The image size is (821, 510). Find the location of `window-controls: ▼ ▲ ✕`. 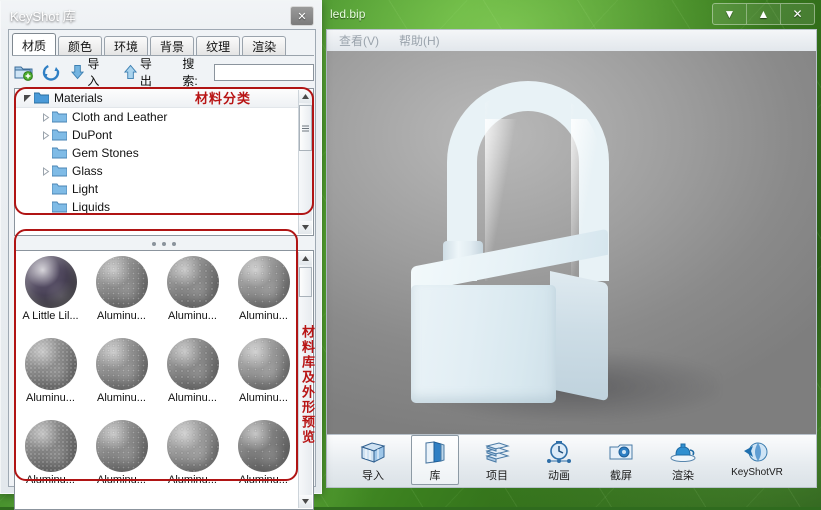

window-controls: ▼ ▲ ✕ is located at coordinates (763, 14).